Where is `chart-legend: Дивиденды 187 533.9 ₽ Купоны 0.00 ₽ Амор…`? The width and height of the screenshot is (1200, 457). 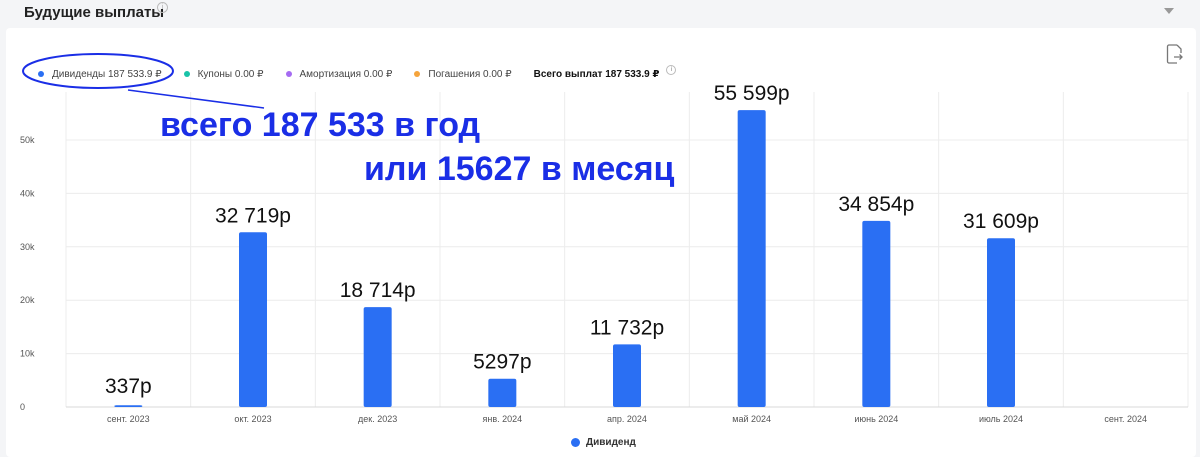 chart-legend: Дивиденды 187 533.9 ₽ Купоны 0.00 ₽ Амор… is located at coordinates (357, 73).